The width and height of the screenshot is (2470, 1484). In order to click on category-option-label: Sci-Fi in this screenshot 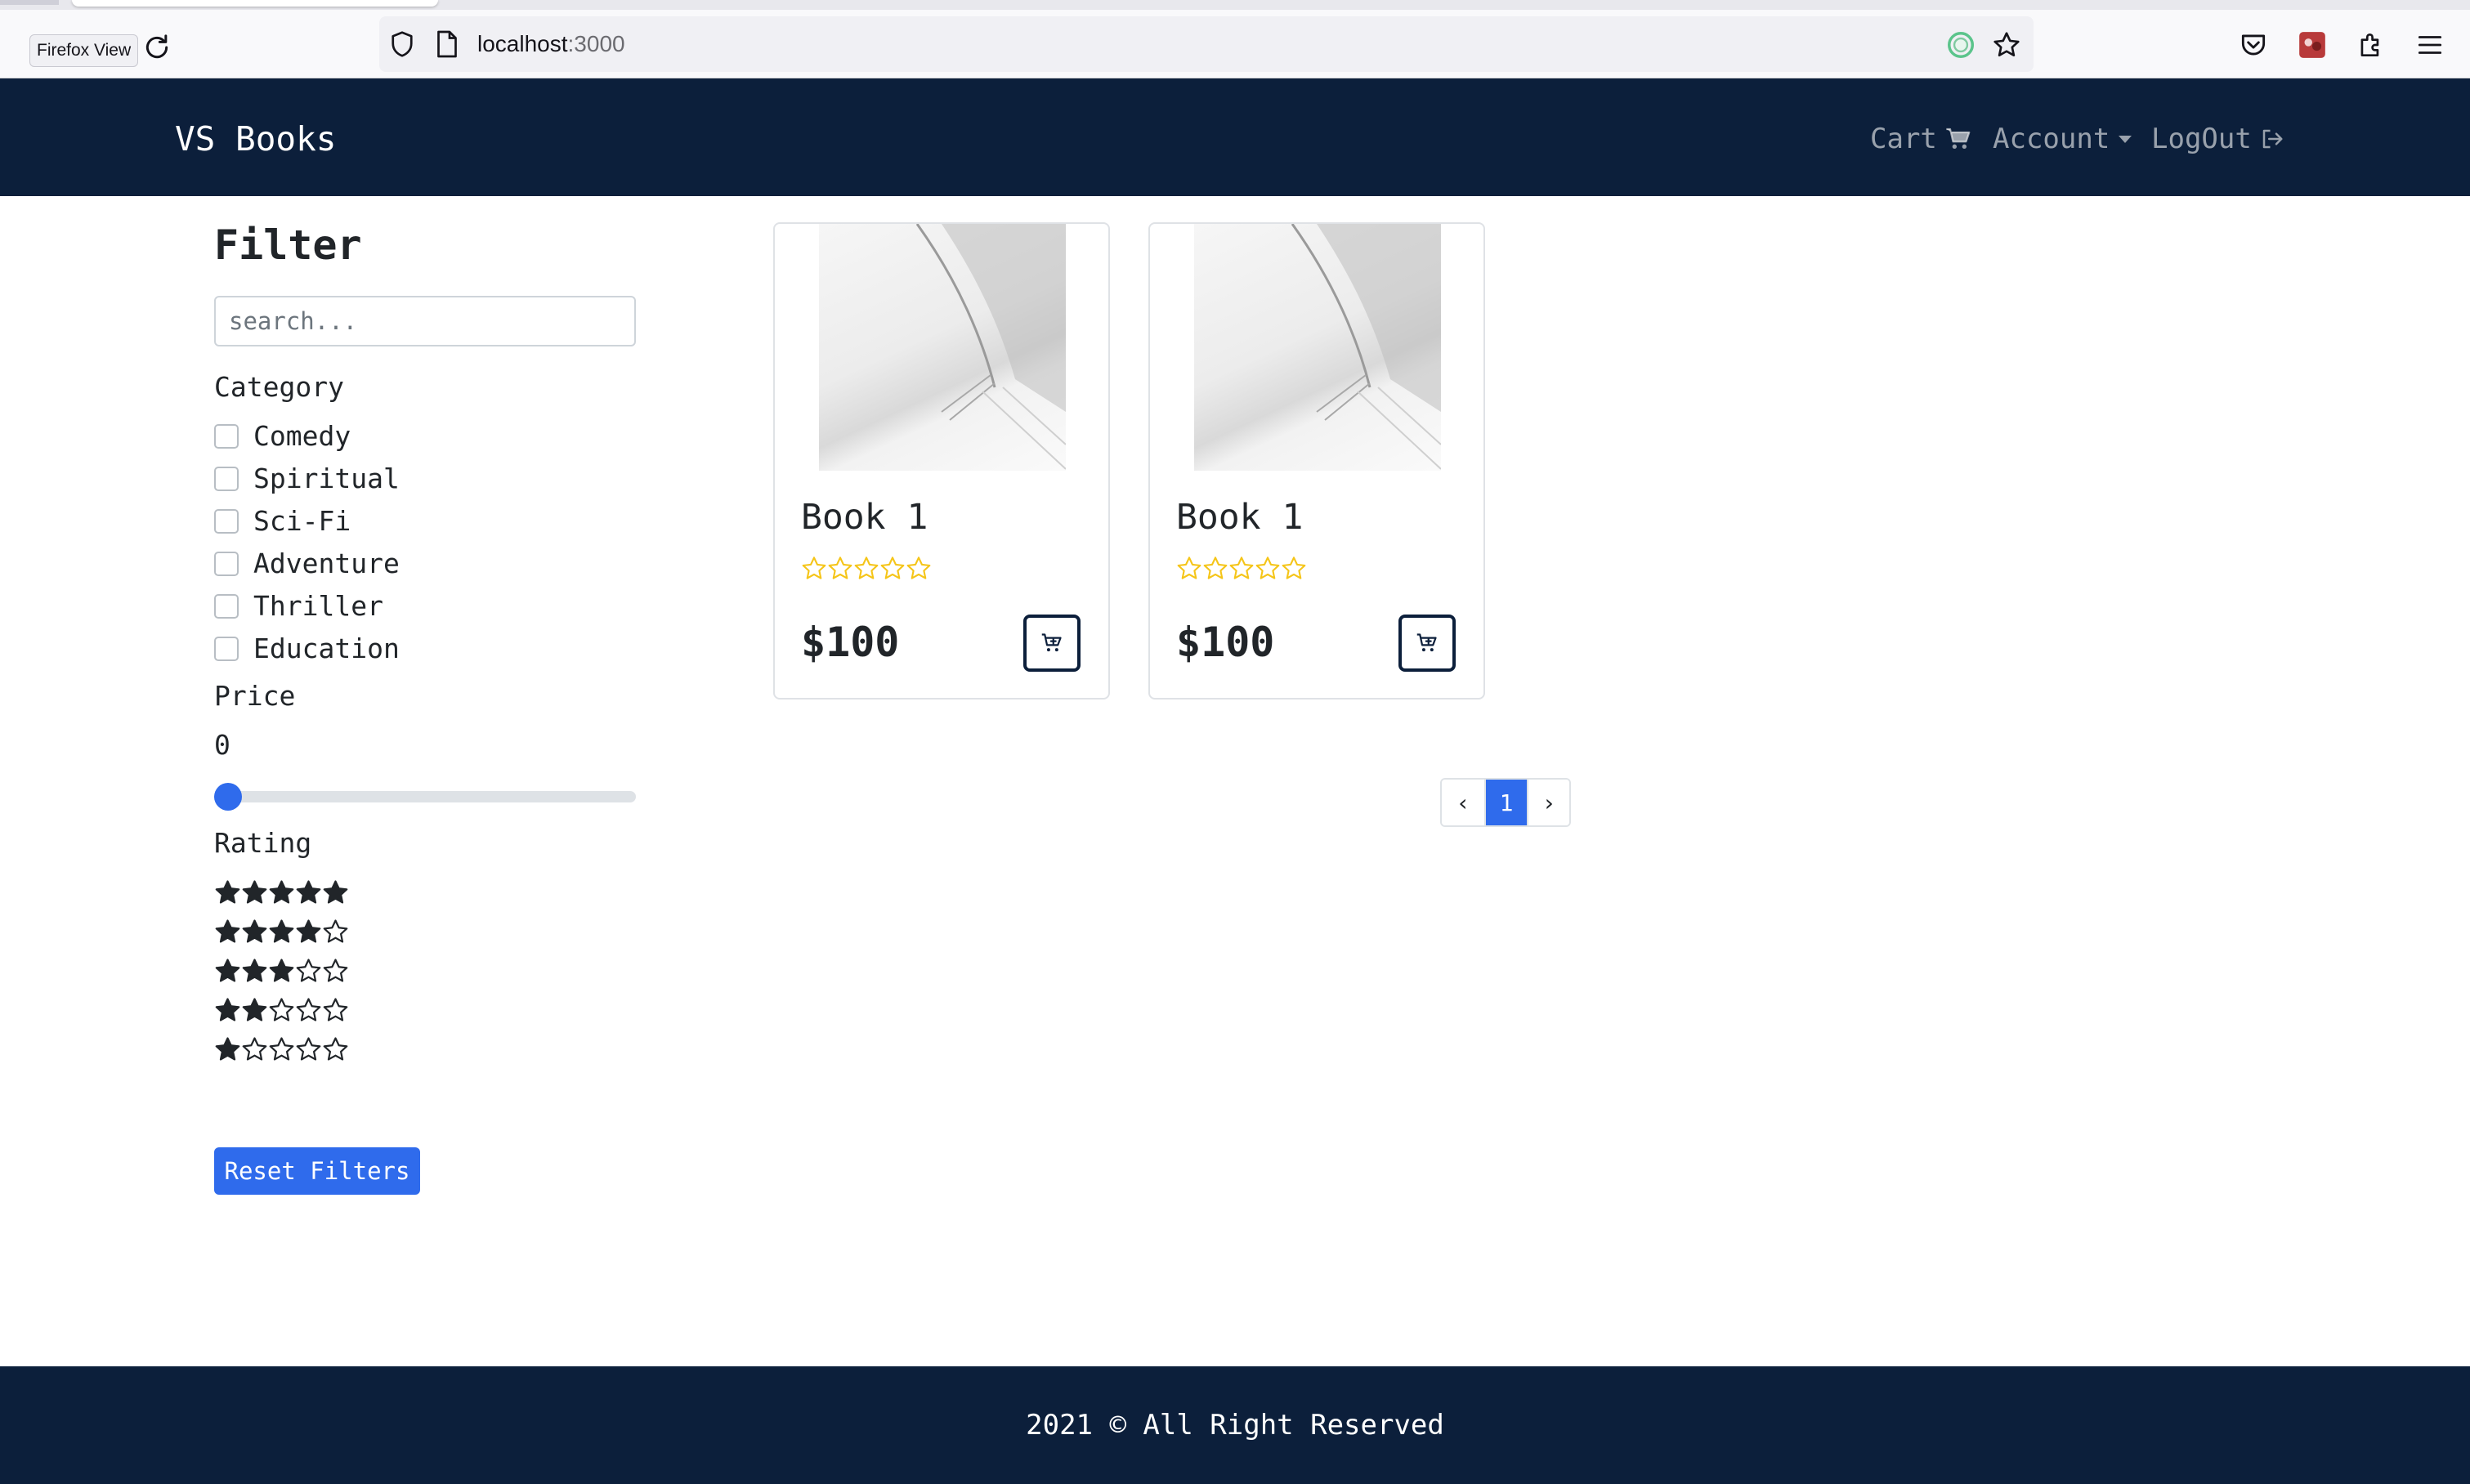, I will do `click(302, 521)`.